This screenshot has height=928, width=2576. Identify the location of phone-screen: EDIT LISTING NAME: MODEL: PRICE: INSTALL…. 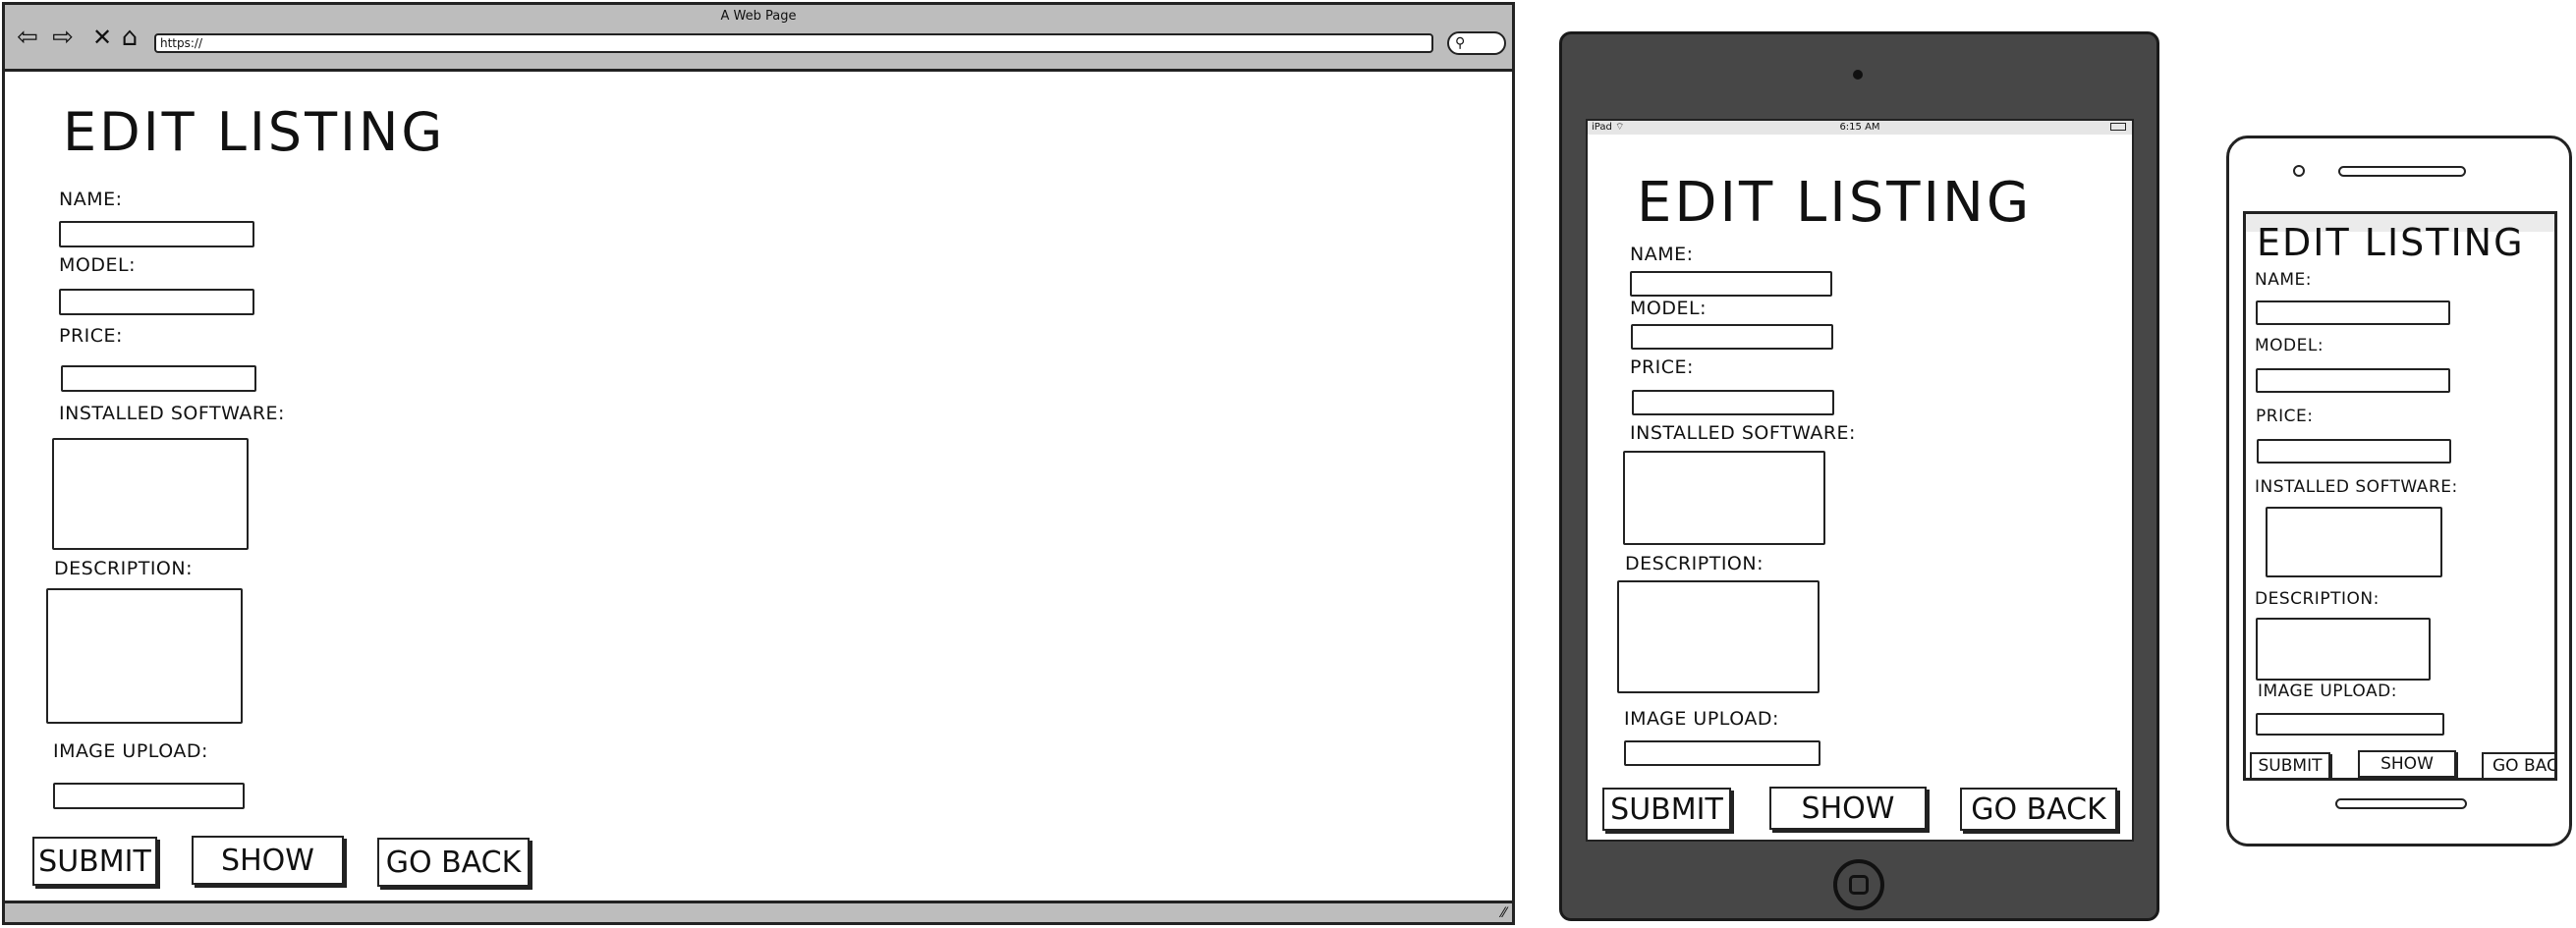
(2400, 496).